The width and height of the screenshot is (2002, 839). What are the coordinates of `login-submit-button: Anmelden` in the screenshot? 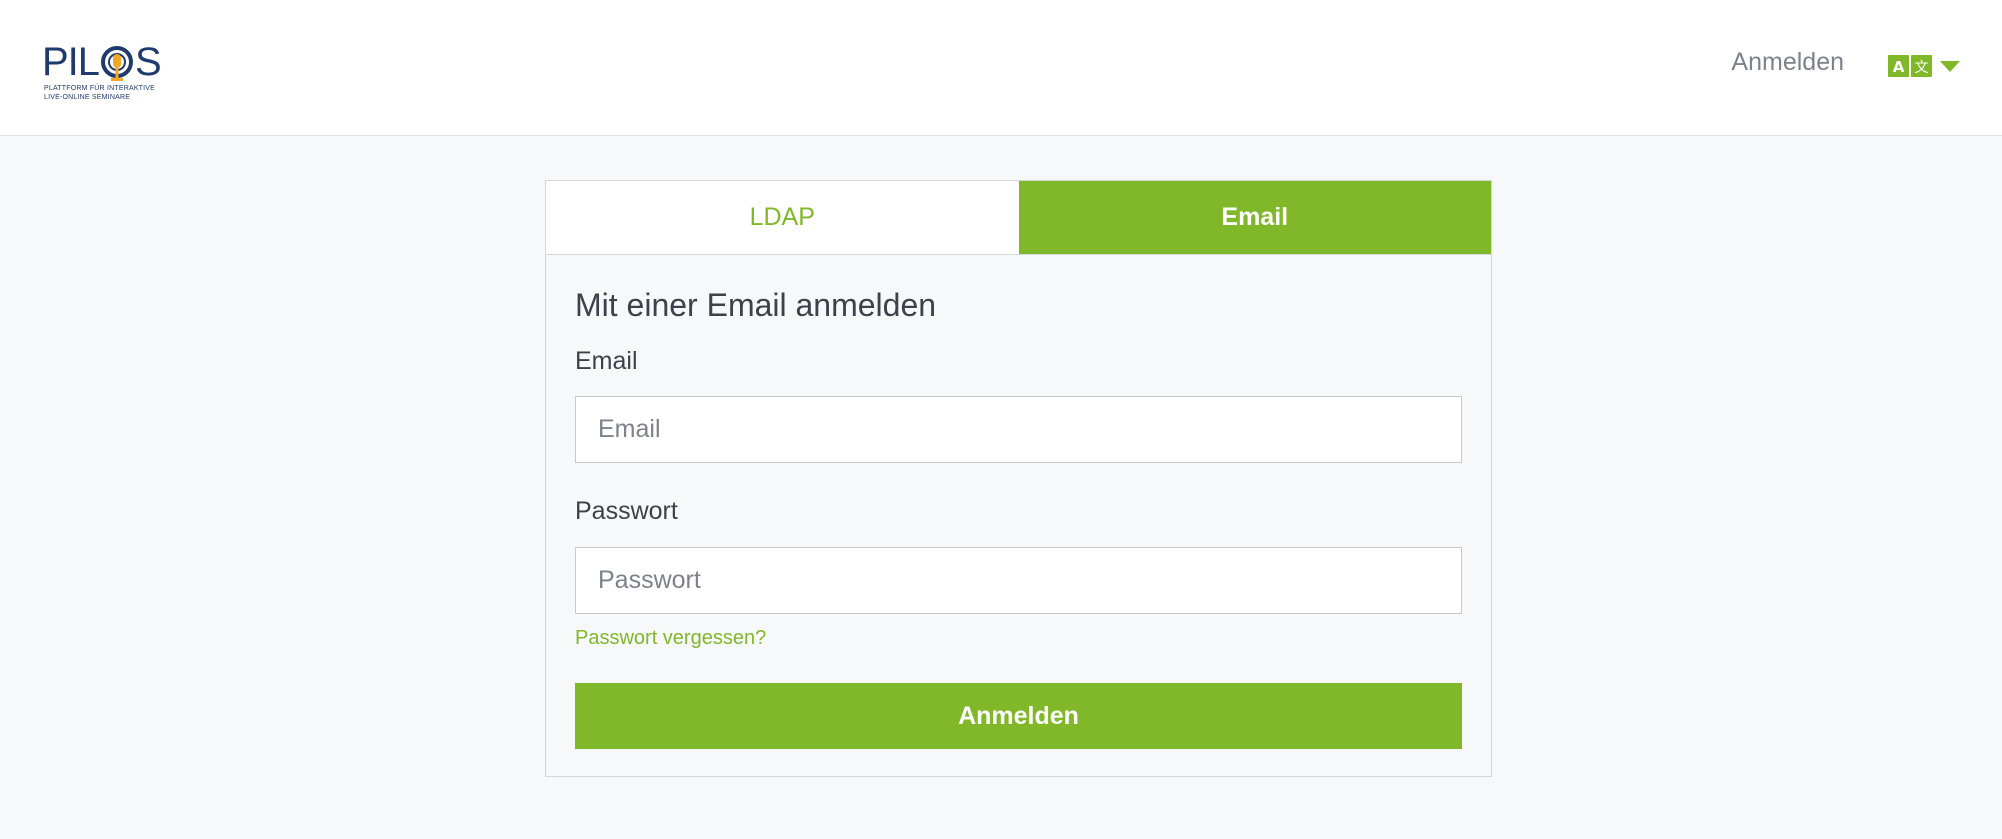 It's located at (1018, 716).